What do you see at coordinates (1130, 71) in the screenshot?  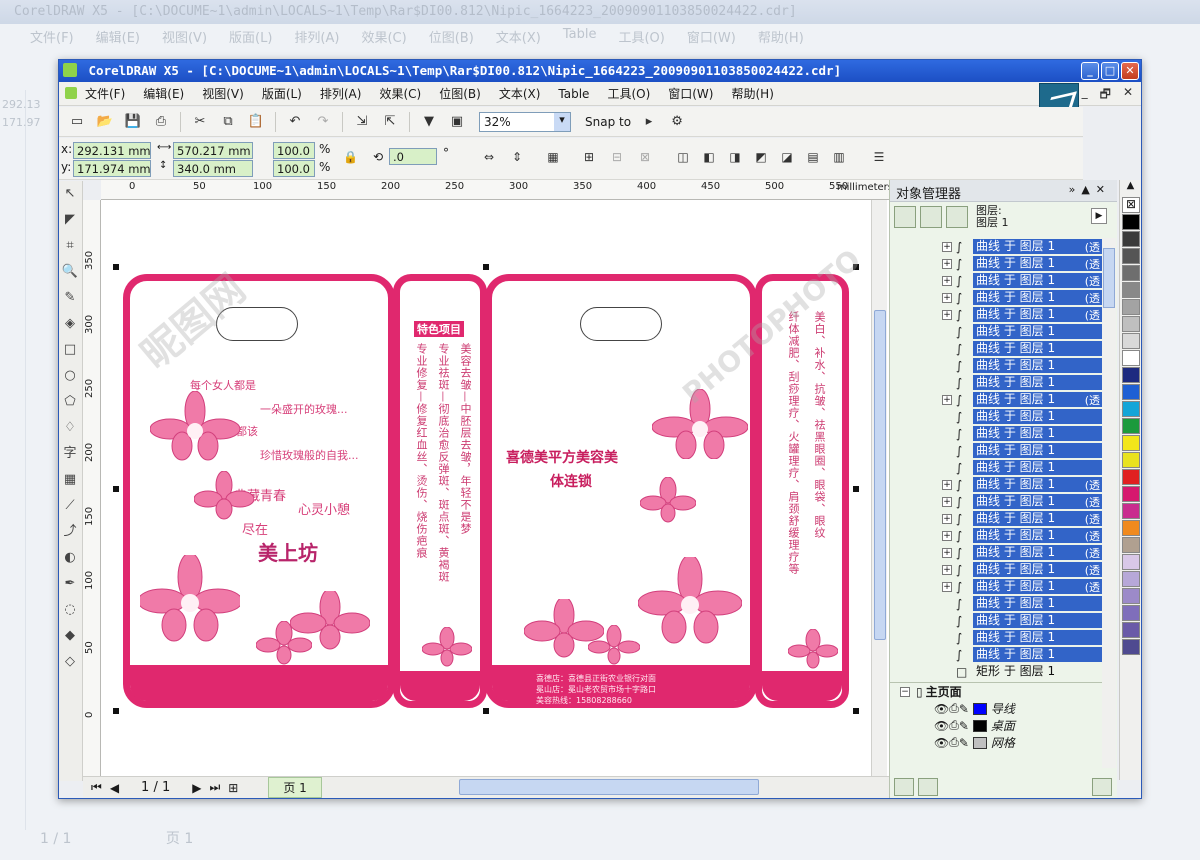 I see `close-button: ✕` at bounding box center [1130, 71].